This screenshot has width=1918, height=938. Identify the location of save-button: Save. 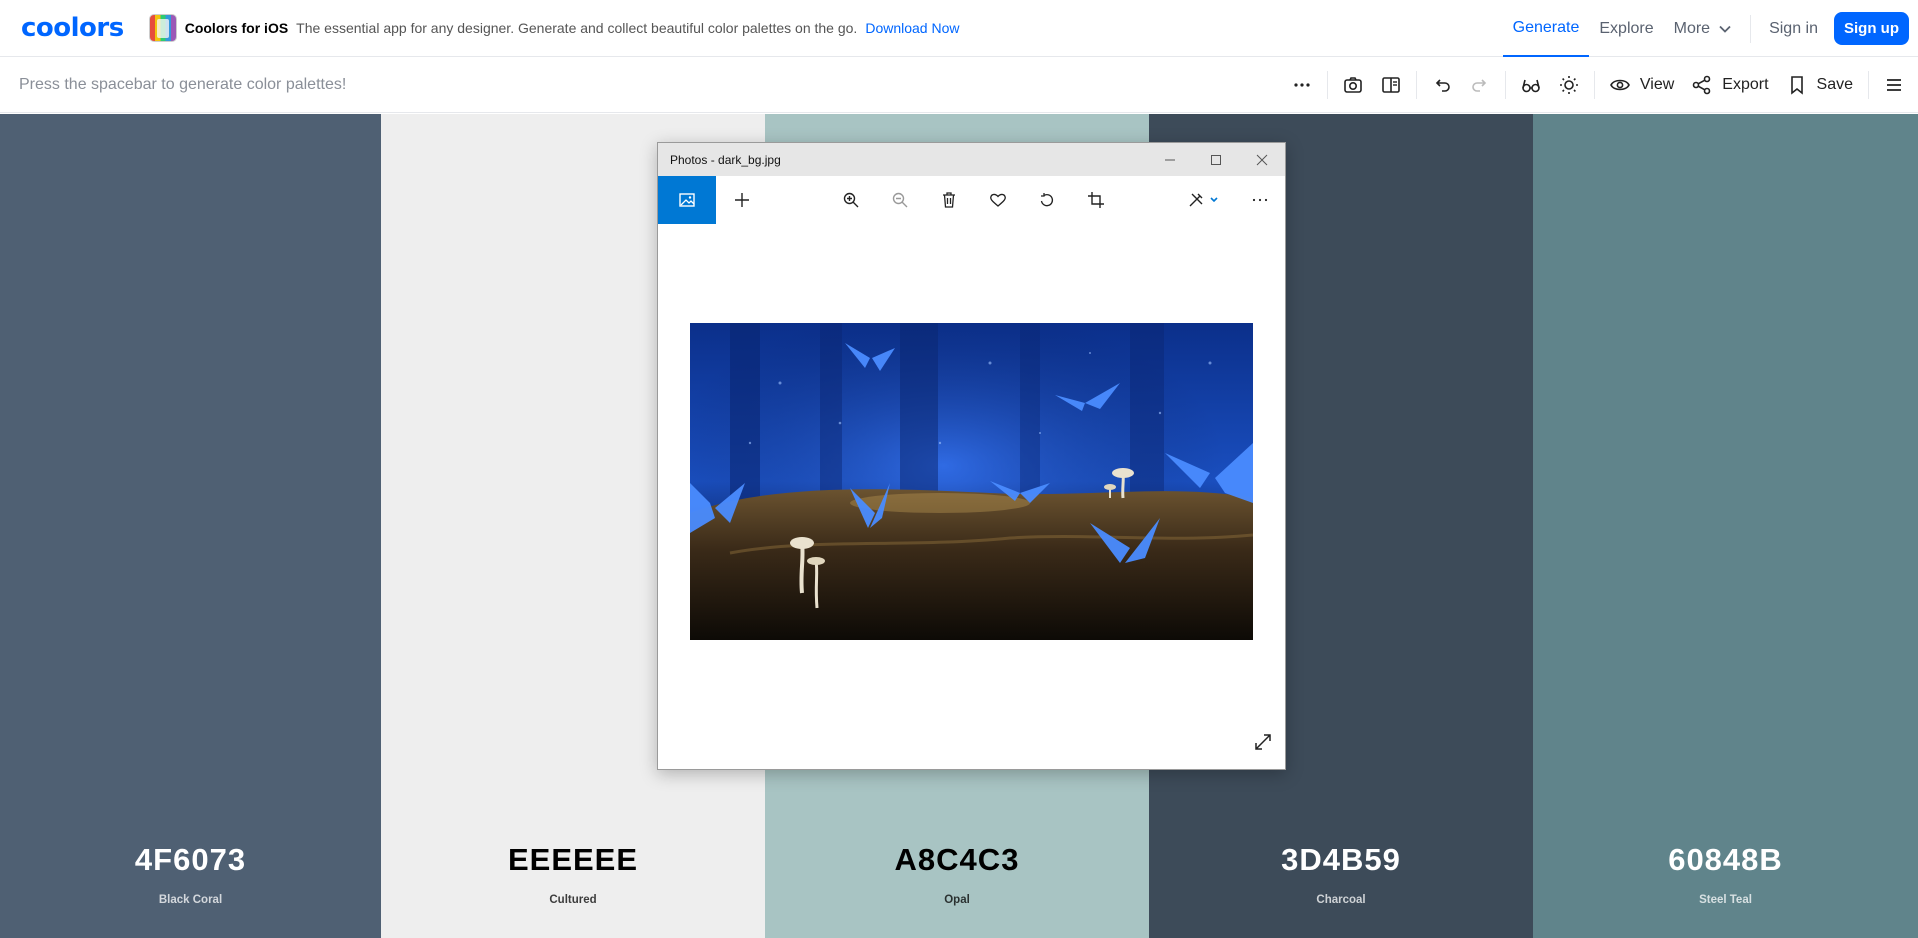
(1820, 85).